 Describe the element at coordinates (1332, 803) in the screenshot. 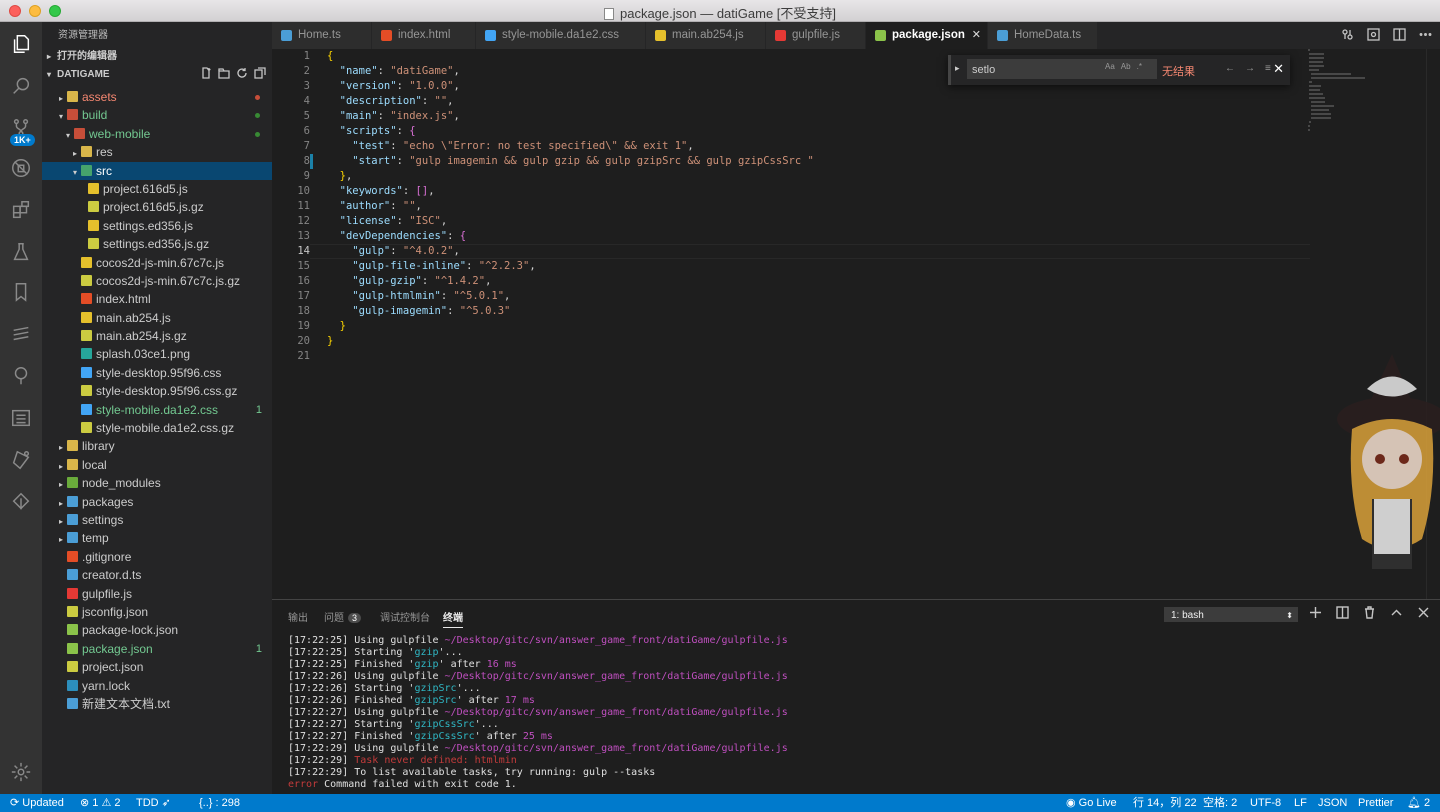

I see `language-mode: JSON` at that location.